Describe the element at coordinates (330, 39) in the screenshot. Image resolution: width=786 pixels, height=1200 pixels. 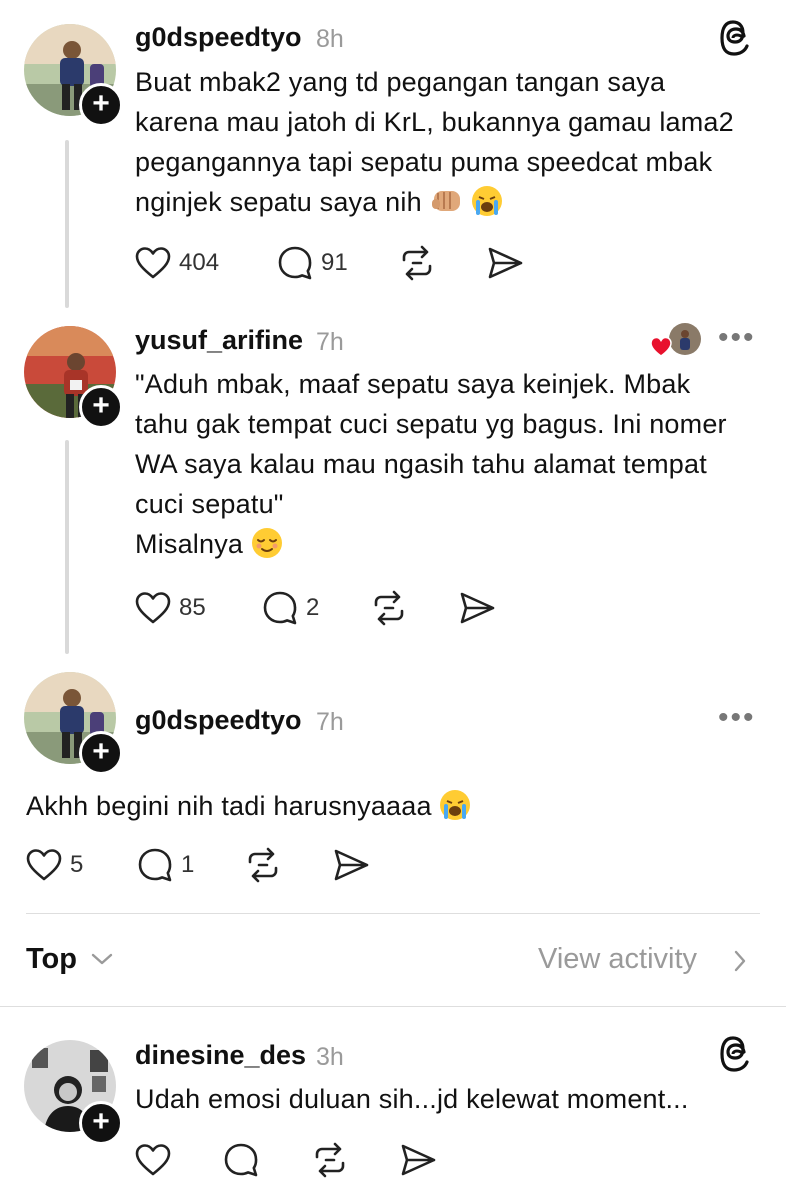
I see `timestamp: 8h` at that location.